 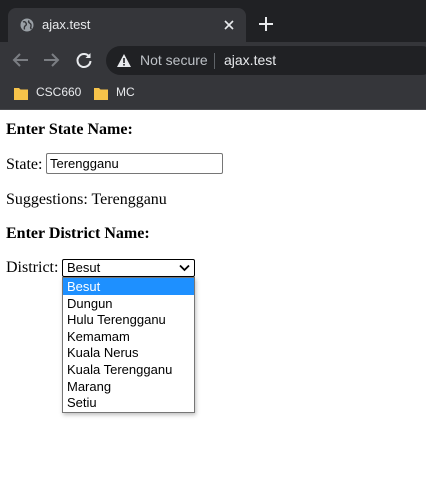 I want to click on browser-toolbar: Not secure ajax.test, so click(x=213, y=60).